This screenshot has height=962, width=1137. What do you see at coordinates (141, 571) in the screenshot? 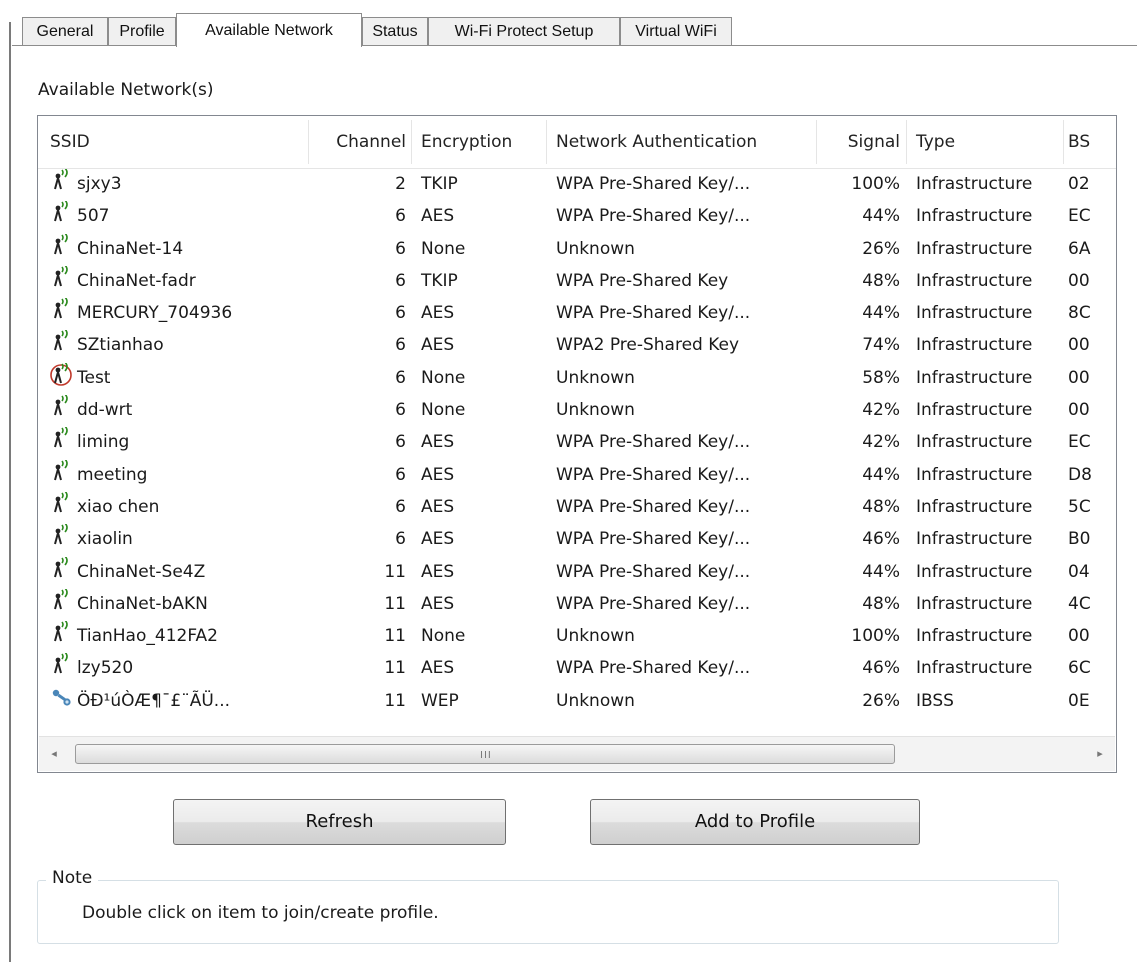
I see `ssid-text: ChinaNet-Se4Z` at bounding box center [141, 571].